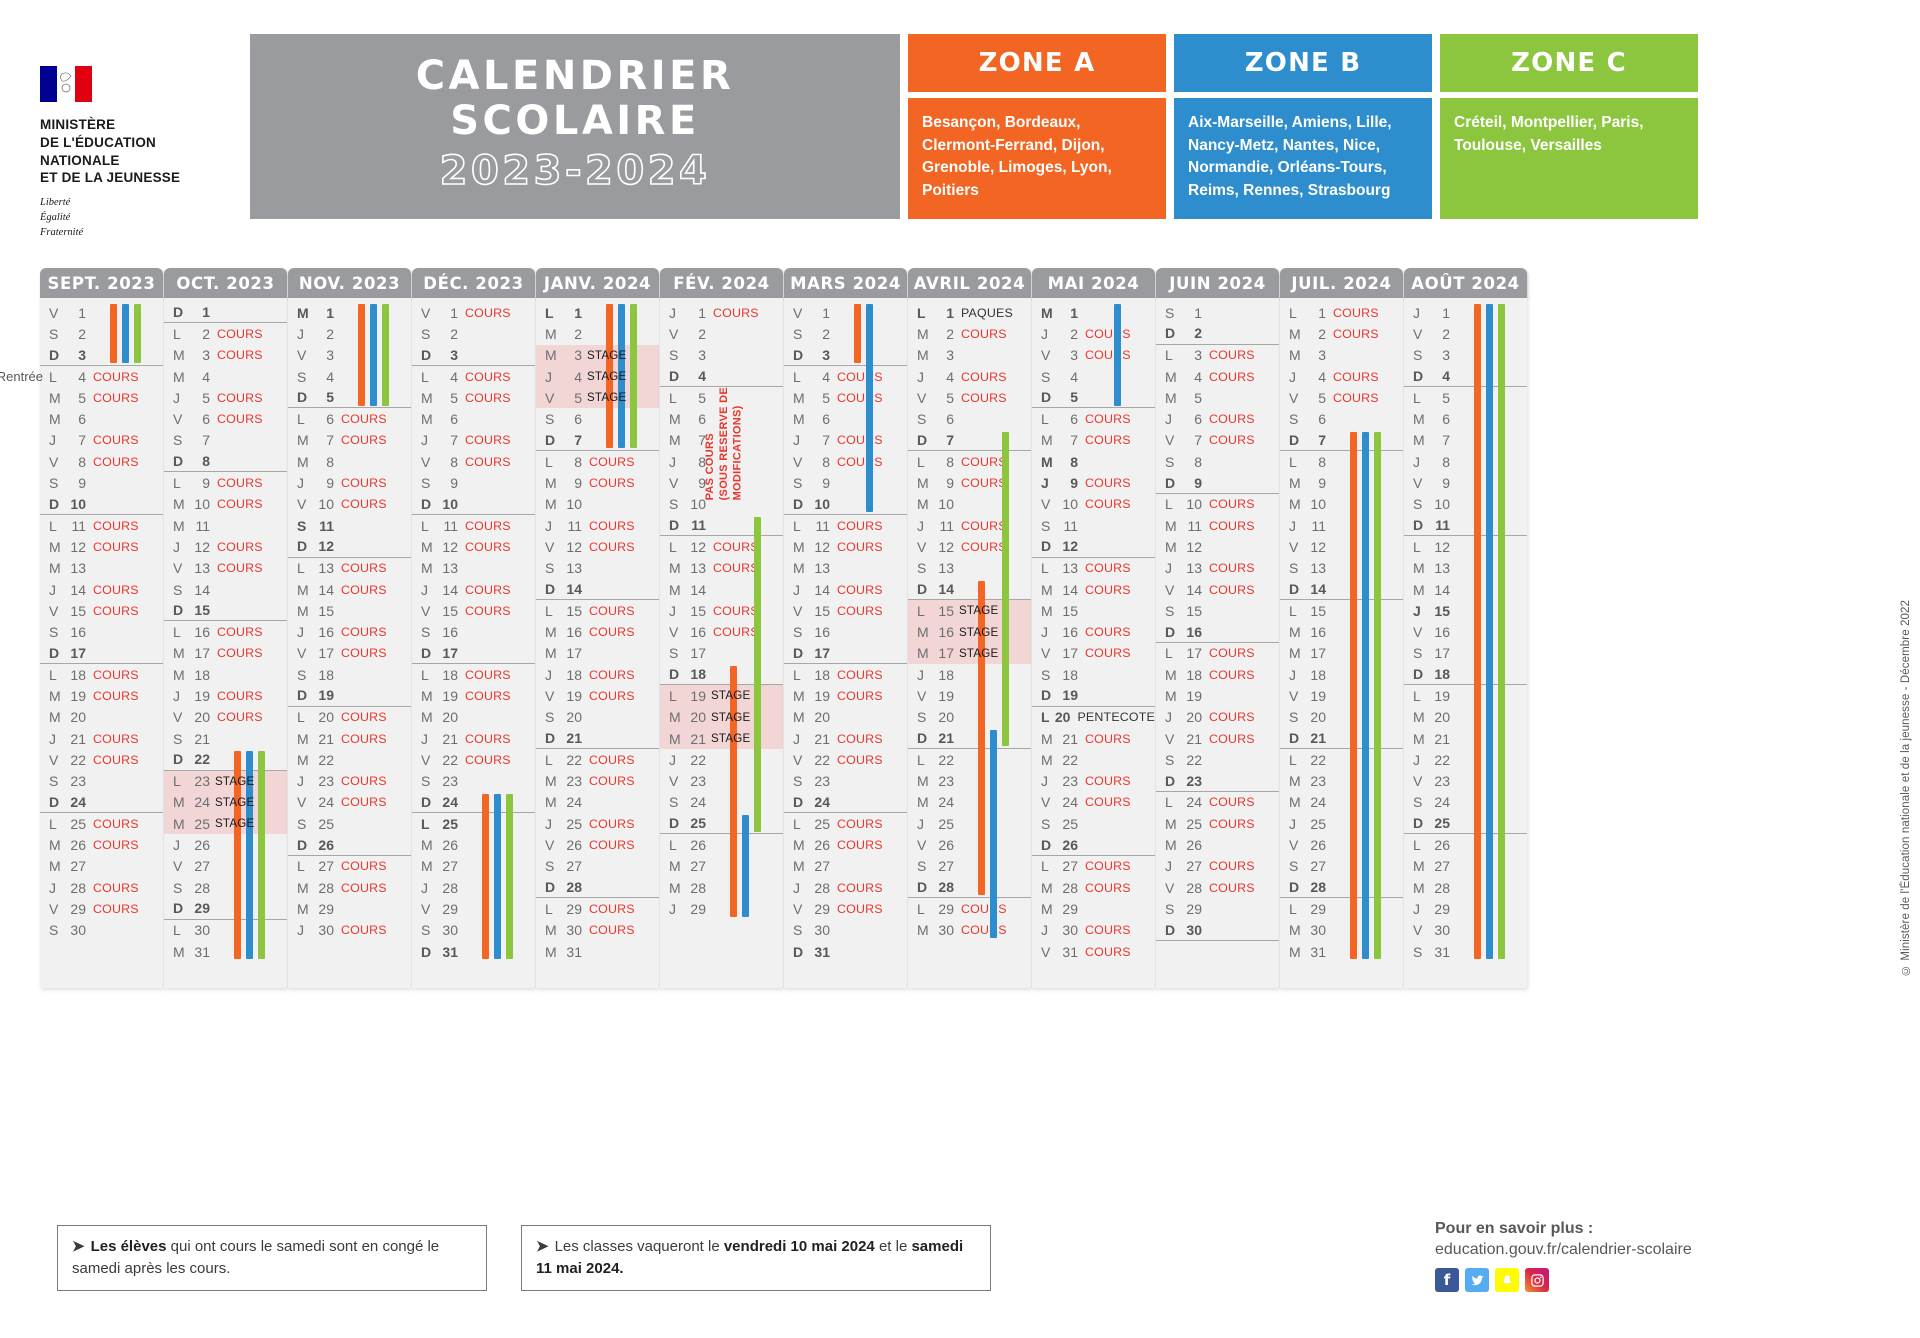 This screenshot has height=1338, width=1920. What do you see at coordinates (1093, 461) in the screenshot?
I see `day-row: M8` at bounding box center [1093, 461].